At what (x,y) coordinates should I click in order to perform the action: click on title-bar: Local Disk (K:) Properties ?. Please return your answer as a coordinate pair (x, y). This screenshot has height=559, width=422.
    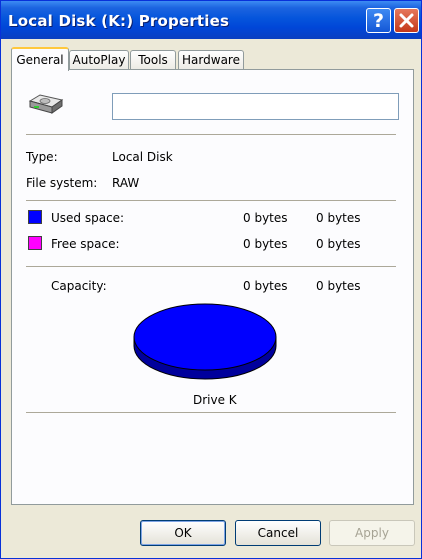
    Looking at the image, I should click on (211, 20).